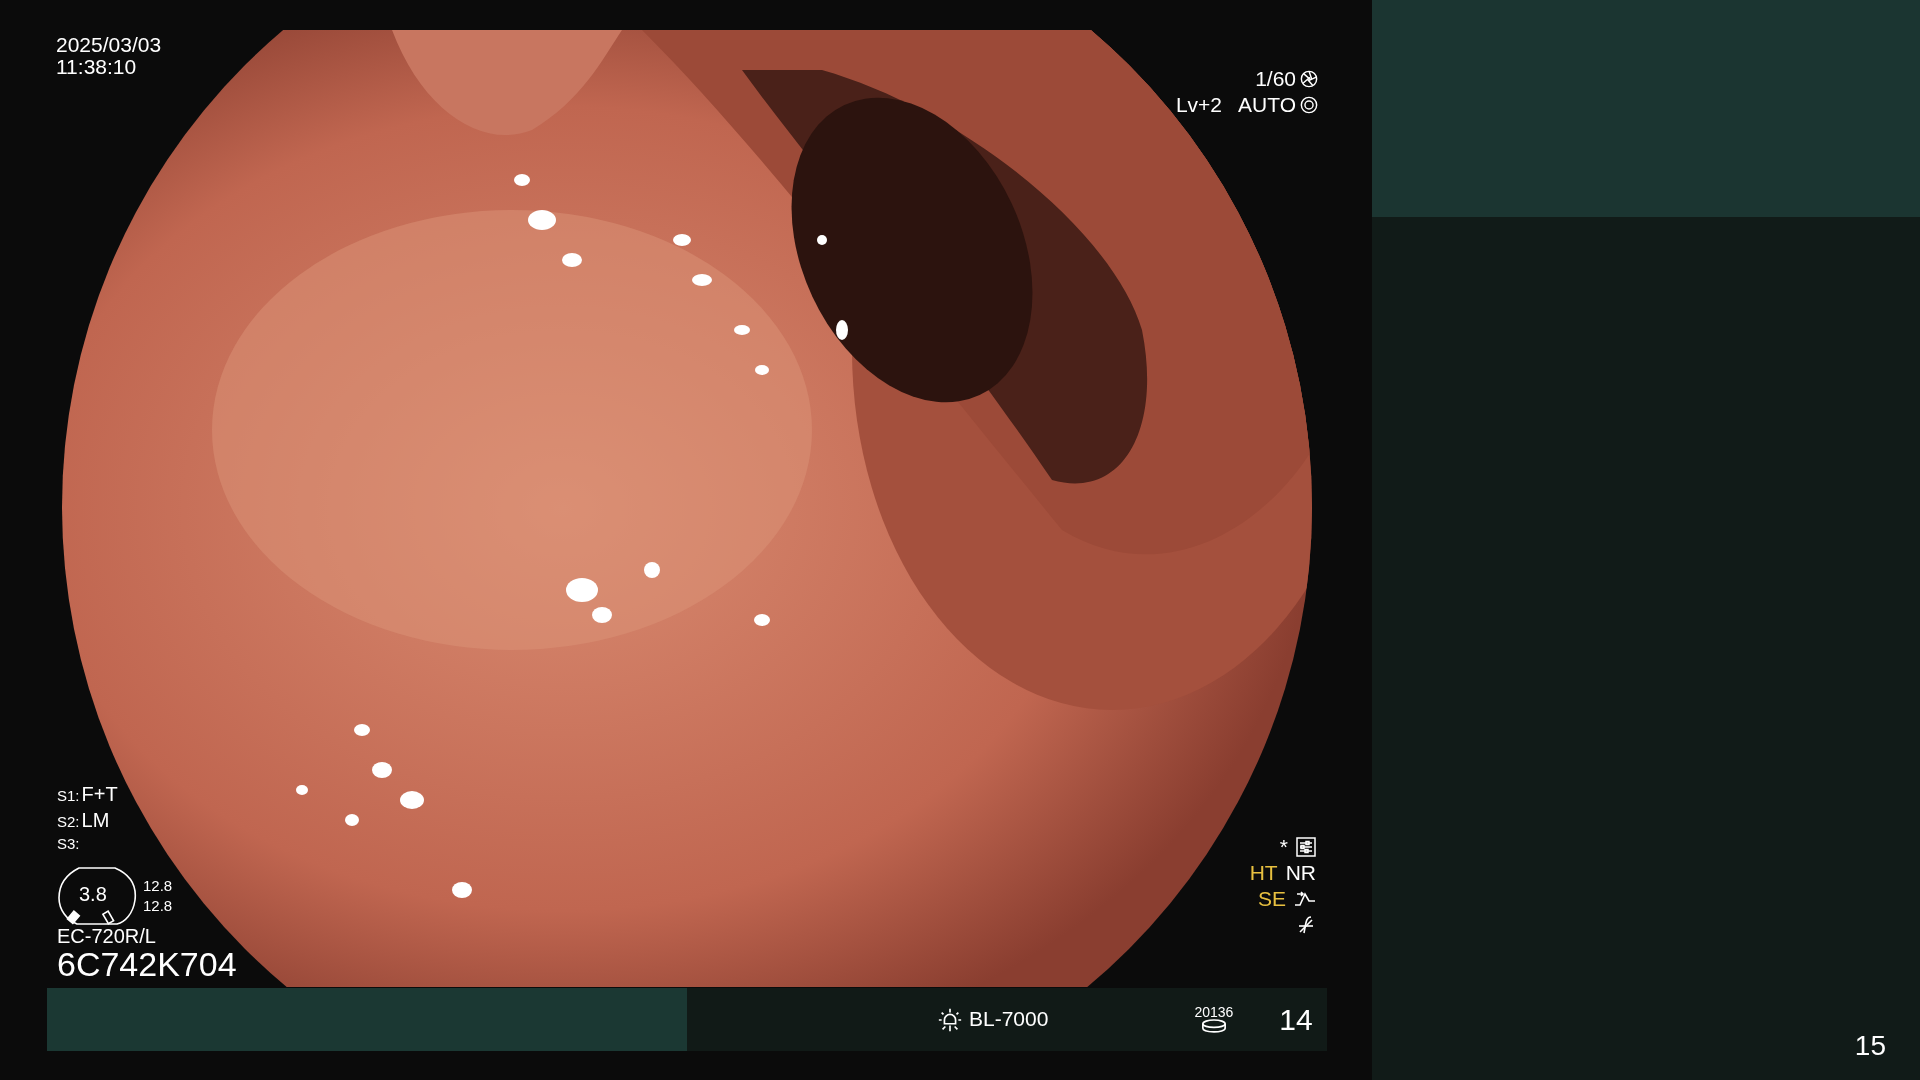 The image size is (1920, 1080). What do you see at coordinates (1199, 105) in the screenshot?
I see `exposure-level: Lv+2` at bounding box center [1199, 105].